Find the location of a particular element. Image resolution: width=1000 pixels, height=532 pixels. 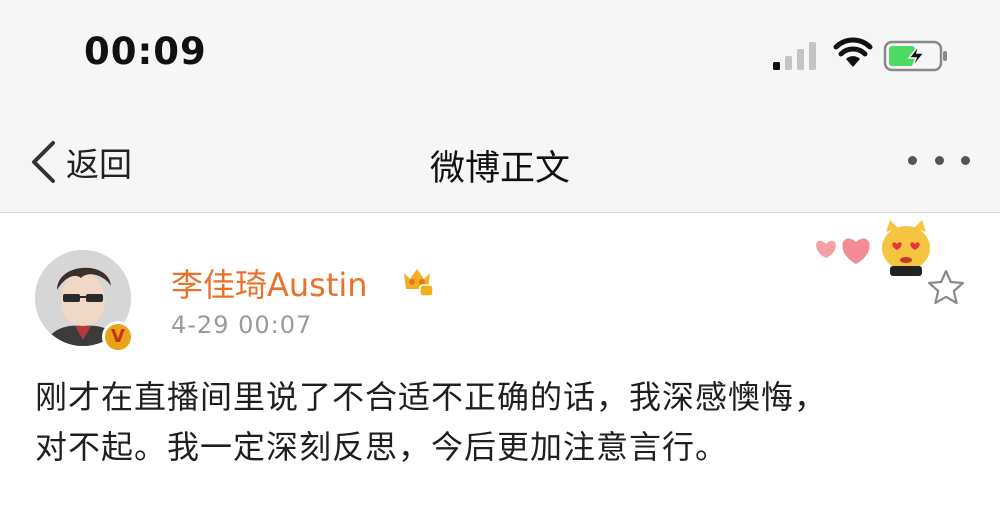

hearts-cat-decoration is located at coordinates (873, 248).